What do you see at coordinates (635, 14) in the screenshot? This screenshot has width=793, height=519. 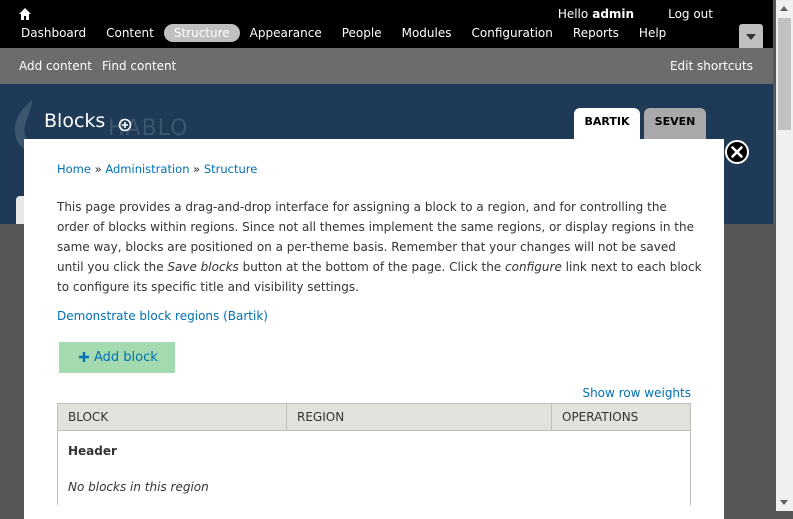 I see `user-area: Hello admin Log out` at bounding box center [635, 14].